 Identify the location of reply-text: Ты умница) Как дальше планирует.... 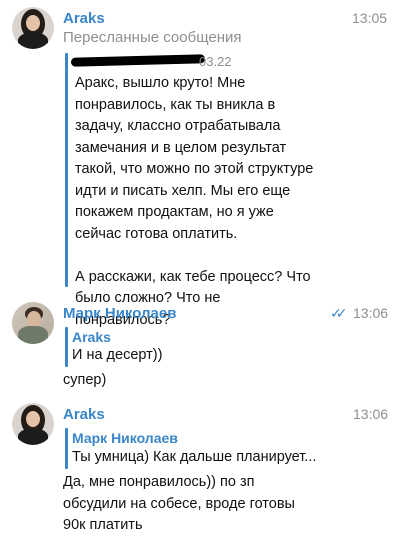
(194, 458).